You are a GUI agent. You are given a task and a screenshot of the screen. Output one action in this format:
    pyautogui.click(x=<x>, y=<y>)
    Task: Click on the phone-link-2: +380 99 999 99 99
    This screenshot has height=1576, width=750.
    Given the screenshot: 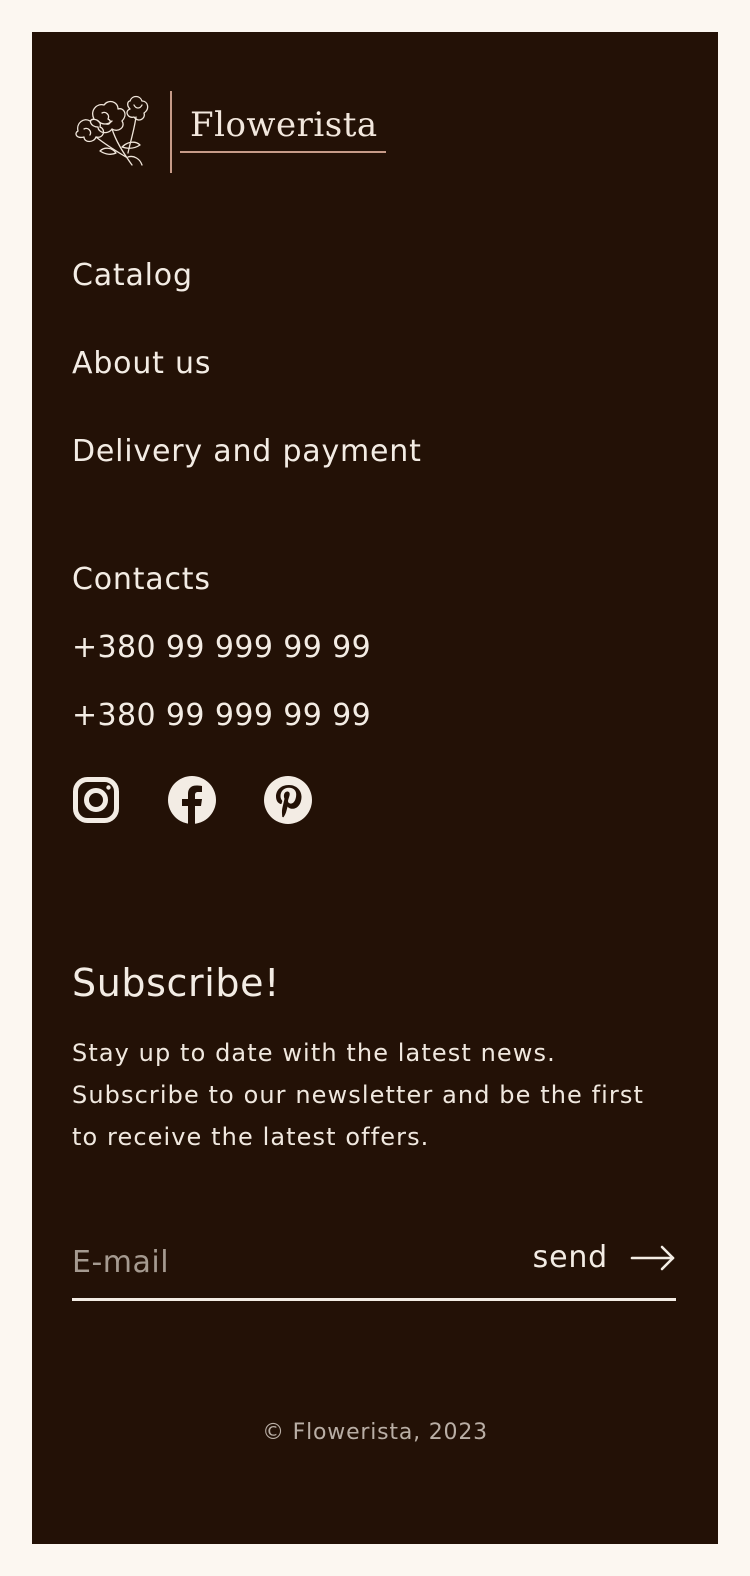 What is the action you would take?
    pyautogui.click(x=221, y=716)
    